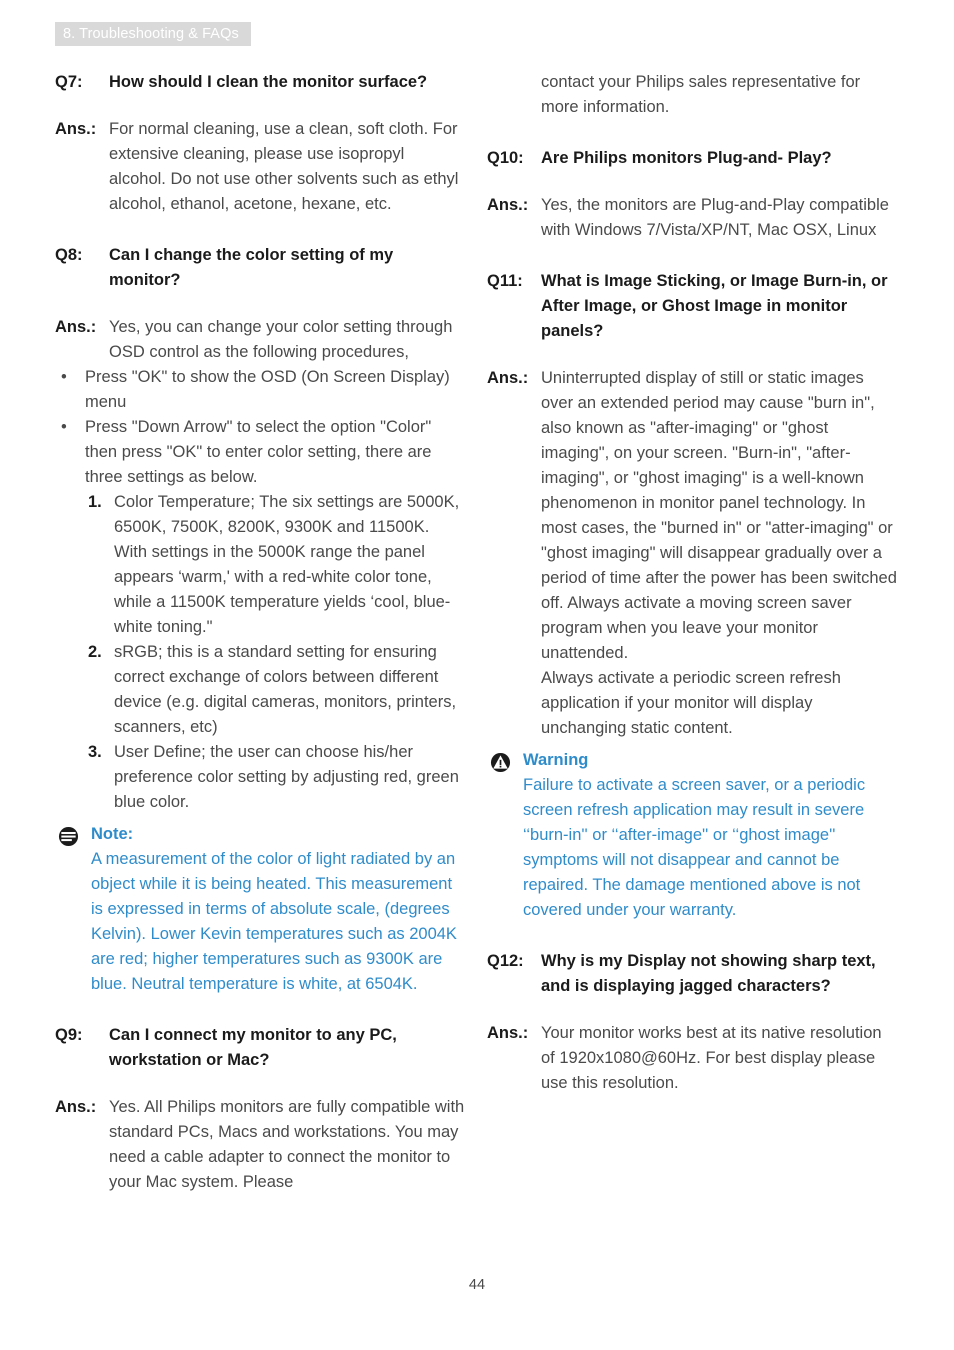 This screenshot has height=1350, width=954. I want to click on q8-ans-tag: Ans.:, so click(76, 327).